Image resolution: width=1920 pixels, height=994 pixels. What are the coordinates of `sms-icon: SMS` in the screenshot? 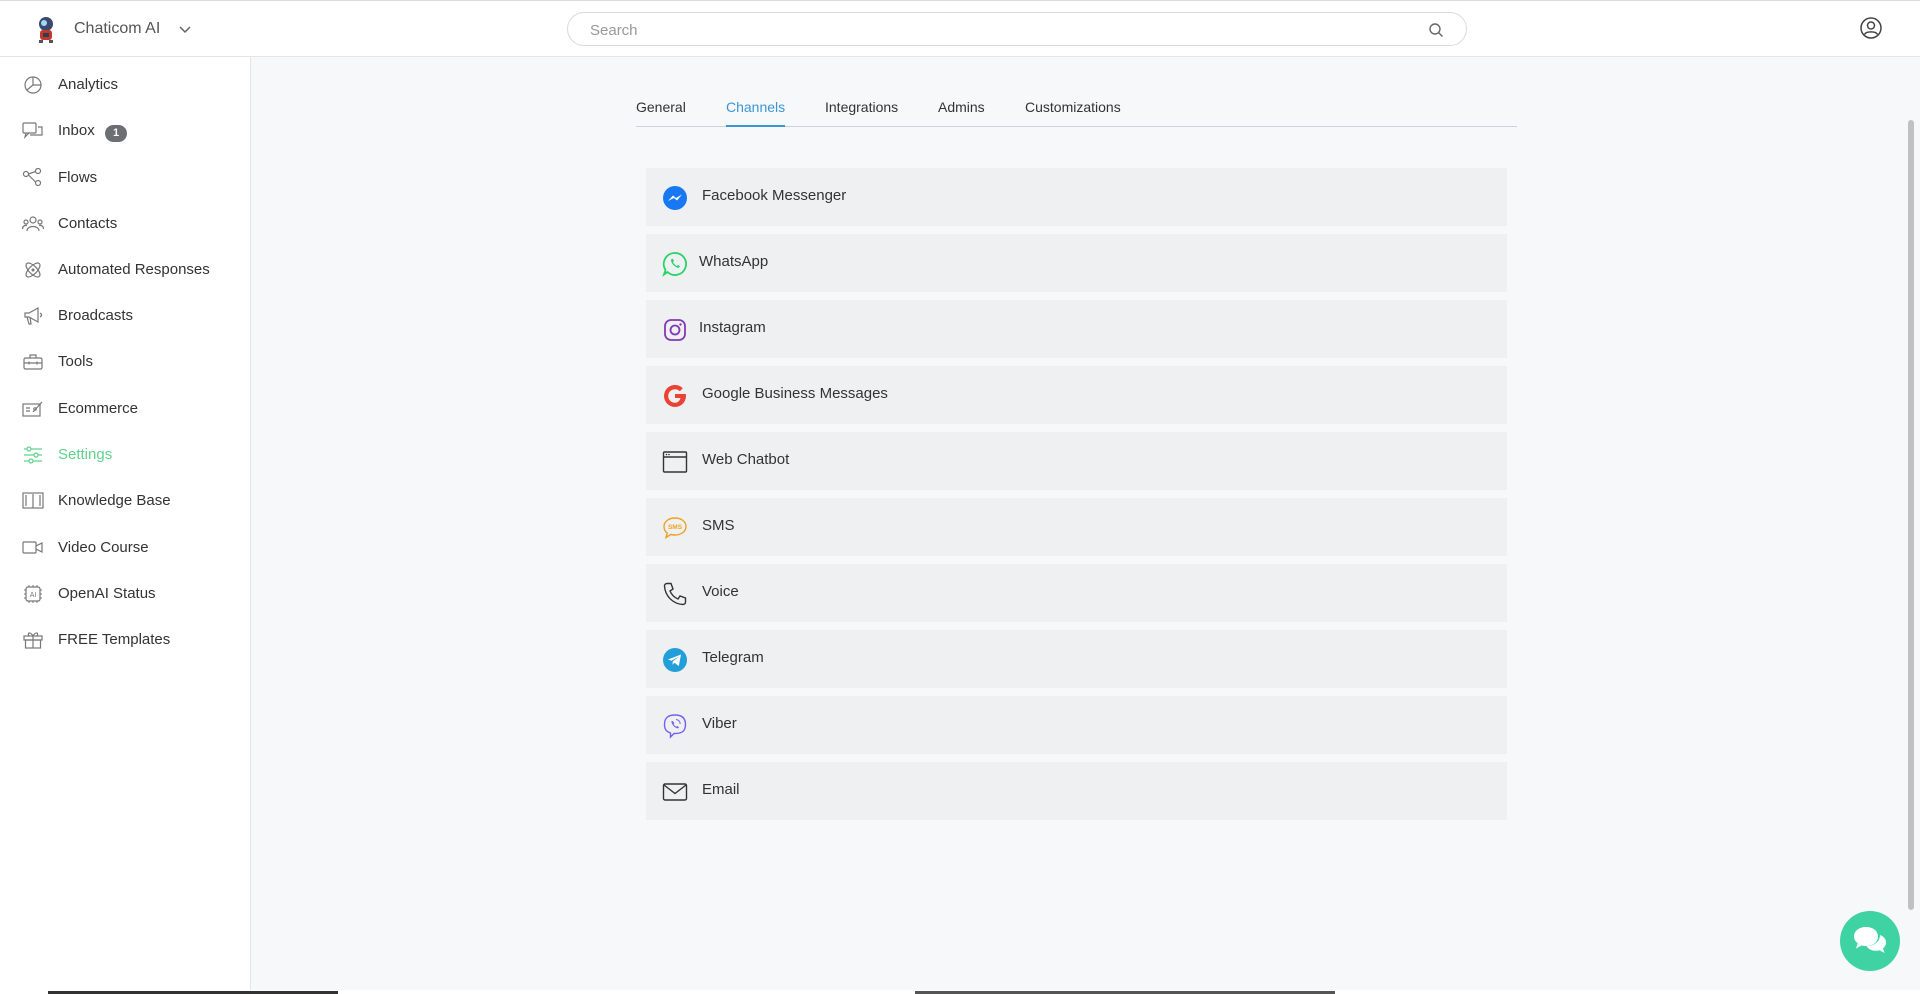 It's located at (675, 528).